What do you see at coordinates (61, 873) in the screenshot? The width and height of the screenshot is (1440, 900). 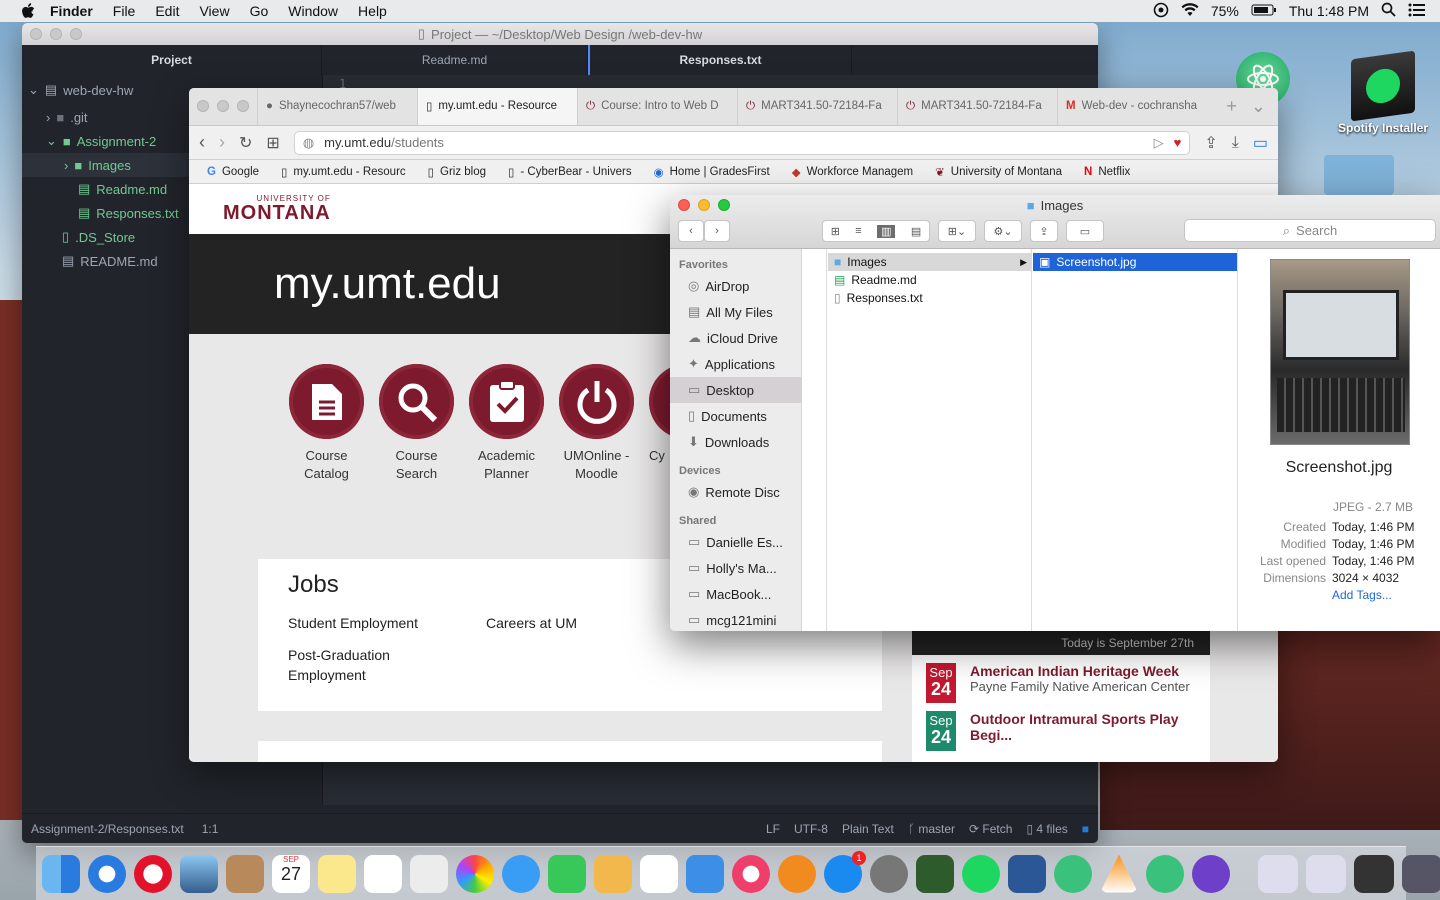 I see `finder-dock-icon` at bounding box center [61, 873].